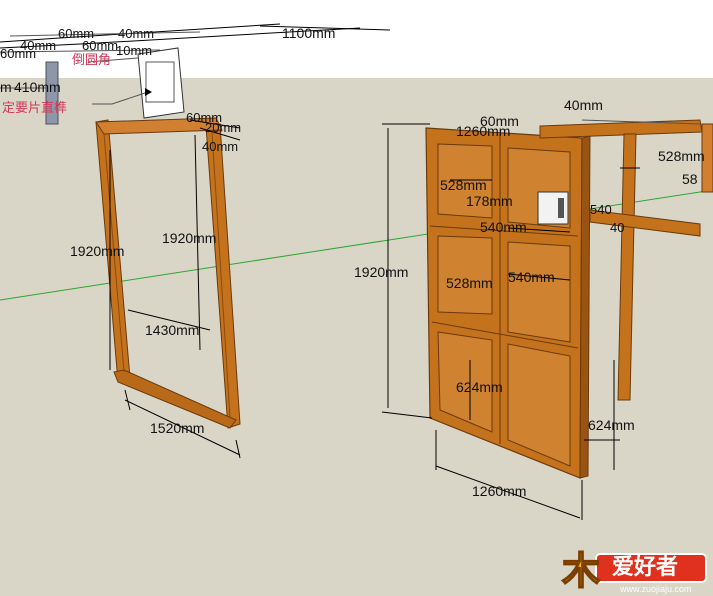  Describe the element at coordinates (220, 146) in the screenshot. I see `left-frame-rail-c-label: 40mm` at that location.